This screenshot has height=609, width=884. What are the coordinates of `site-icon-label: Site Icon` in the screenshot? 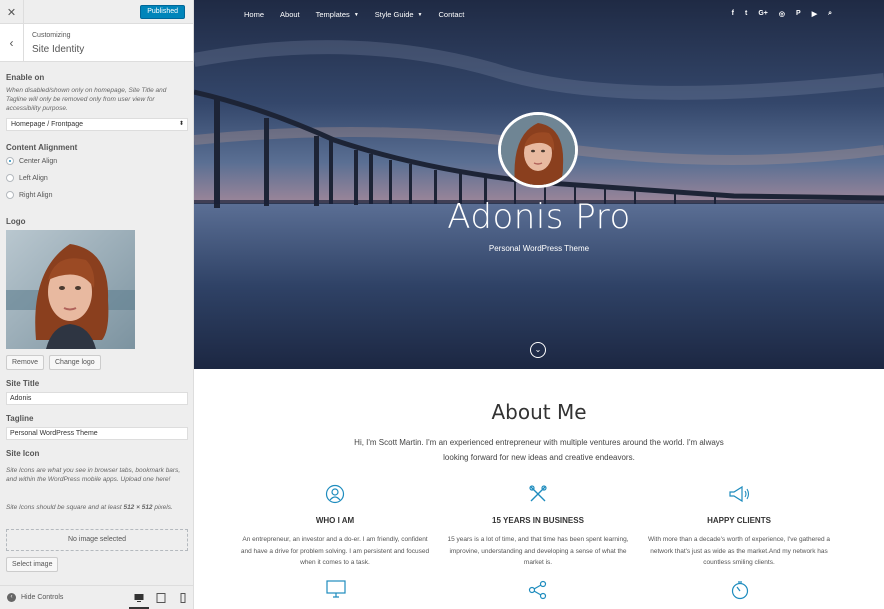 It's located at (23, 453).